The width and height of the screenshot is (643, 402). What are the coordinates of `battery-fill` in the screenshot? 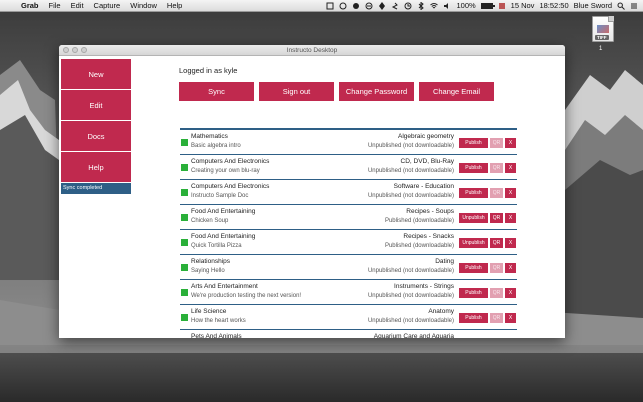 It's located at (486, 5).